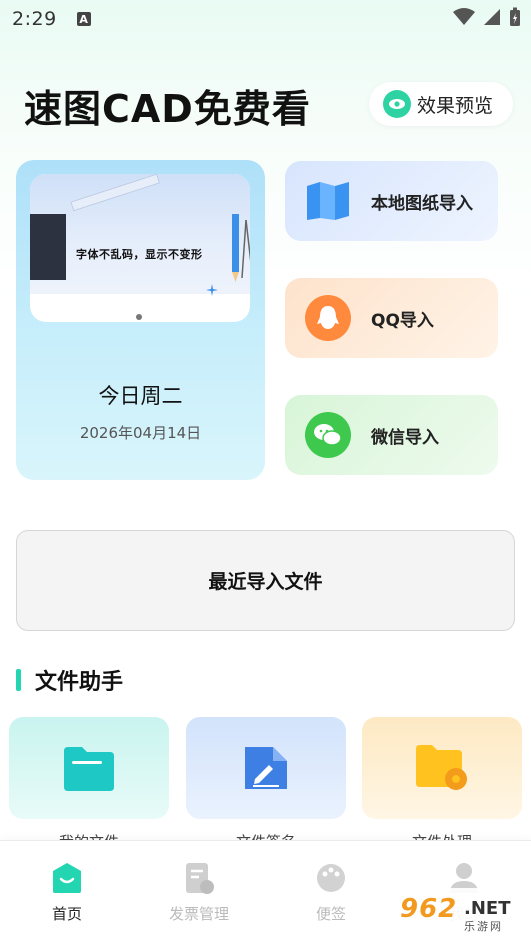  Describe the element at coordinates (167, 109) in the screenshot. I see `page-title: 速图CAD免费看` at that location.